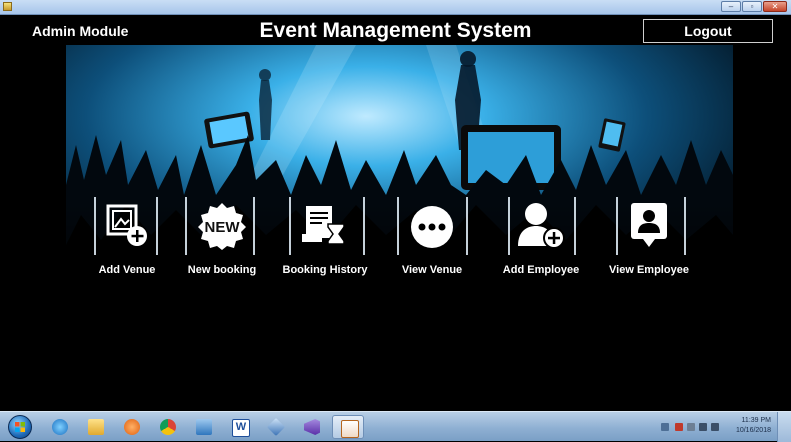  I want to click on add-person-icon, so click(541, 226).